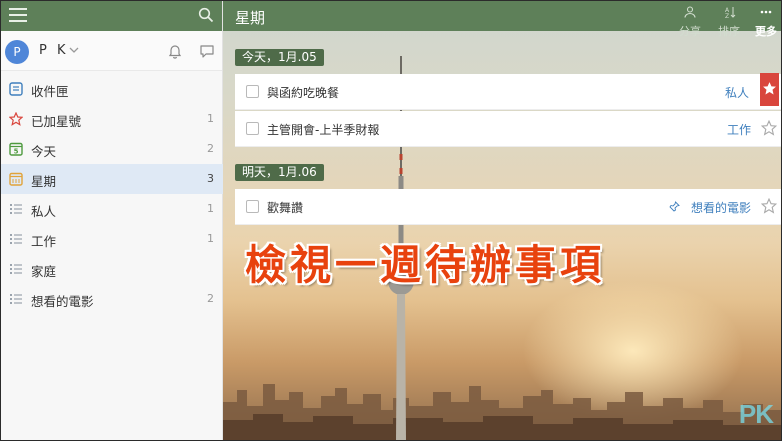 The width and height of the screenshot is (782, 441). What do you see at coordinates (674, 206) in the screenshot?
I see `pin-icon` at bounding box center [674, 206].